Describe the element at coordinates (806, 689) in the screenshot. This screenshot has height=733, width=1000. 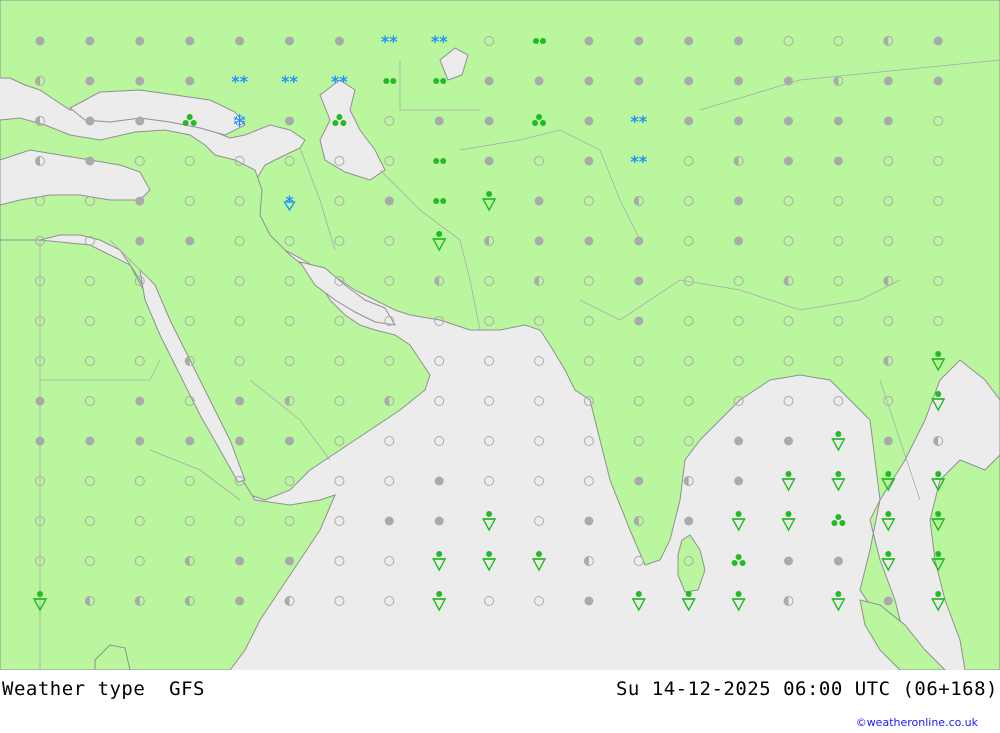
I see `valid-time: Su 14-12-2025 06:00 UTC (06+168)` at that location.